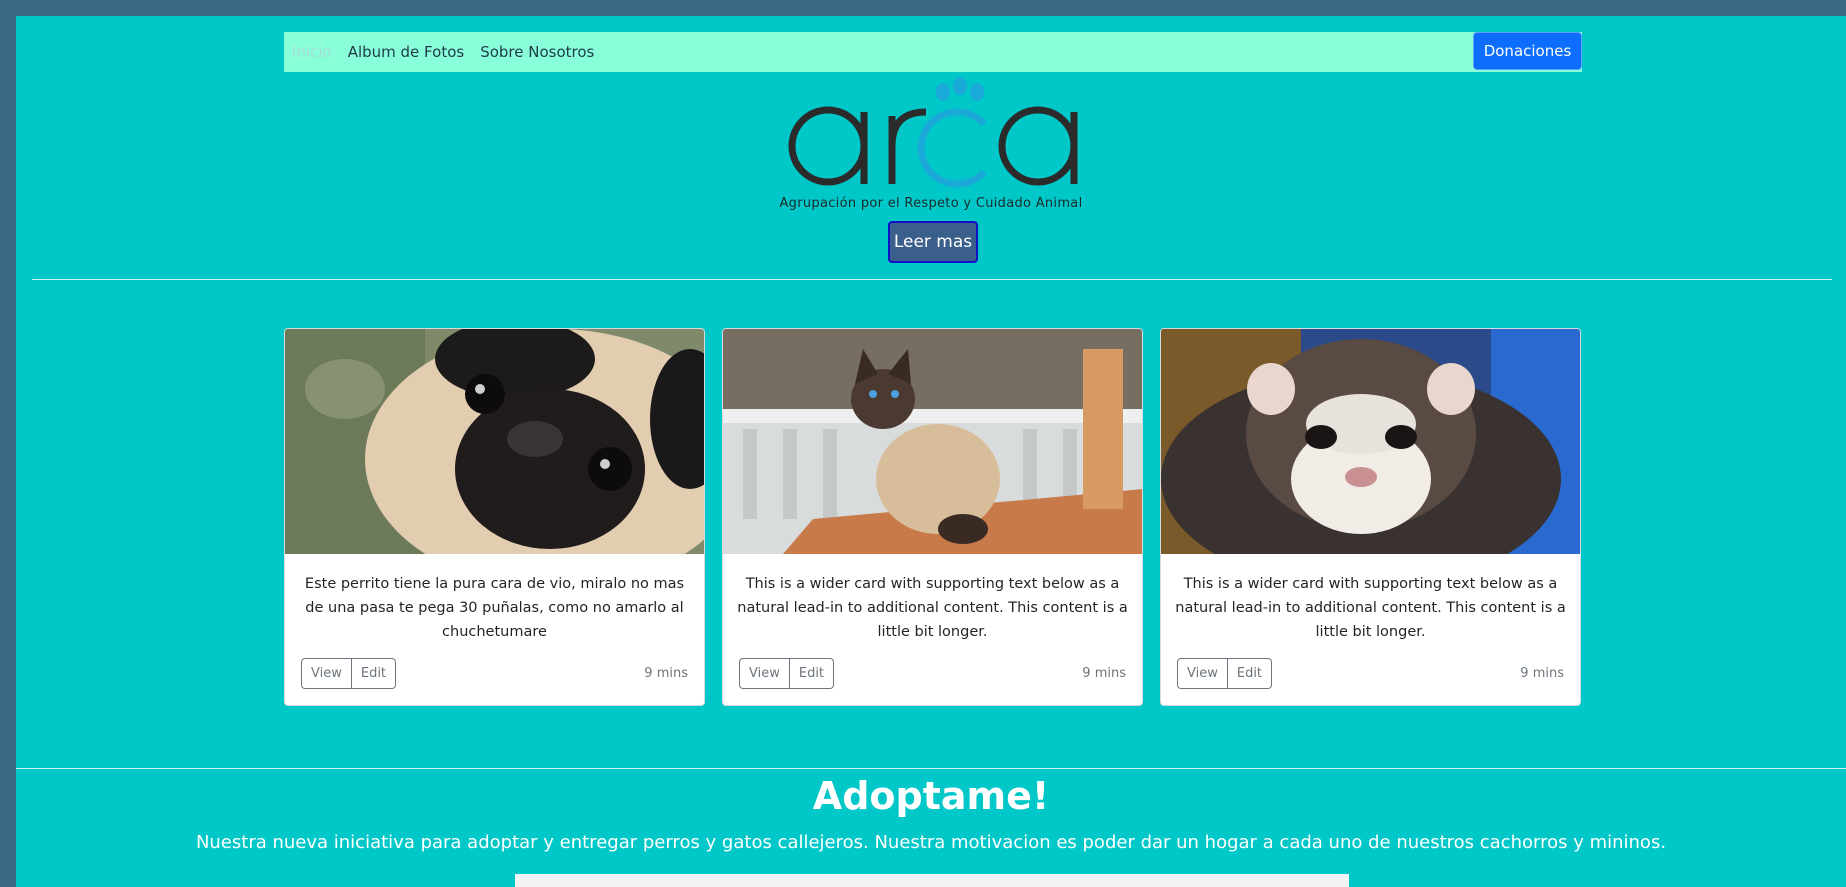  Describe the element at coordinates (312, 52) in the screenshot. I see `nav-link-inicio: Inicio` at that location.